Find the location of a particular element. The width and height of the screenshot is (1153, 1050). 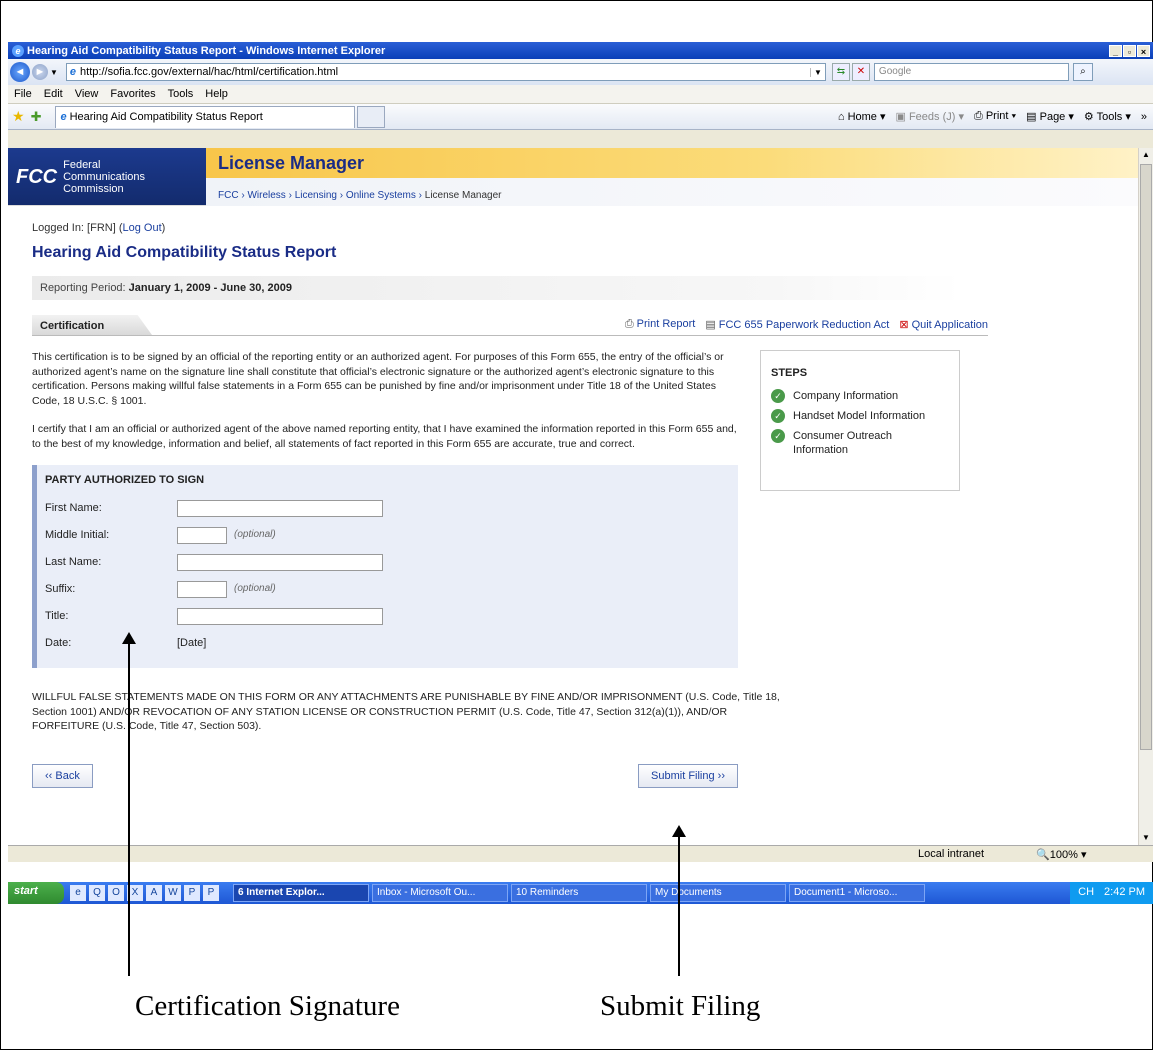

search-icon: ⌕ is located at coordinates (1082, 72).